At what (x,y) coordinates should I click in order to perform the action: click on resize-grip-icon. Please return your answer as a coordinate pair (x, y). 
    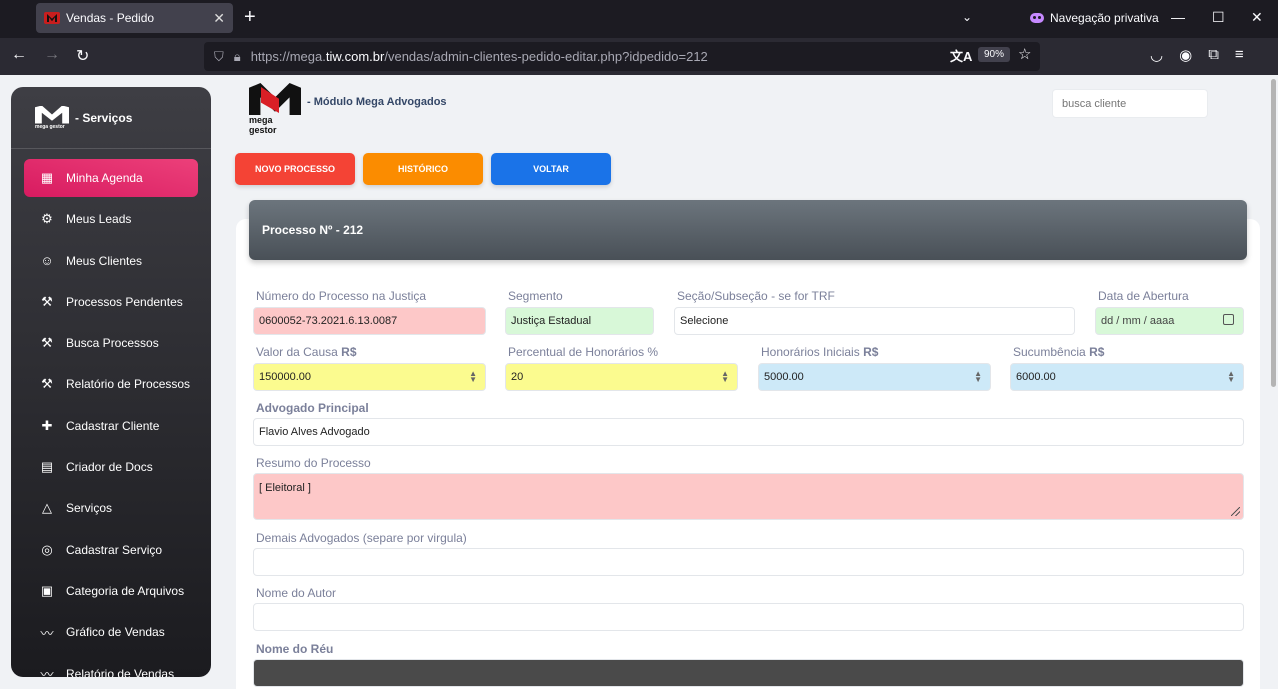
    Looking at the image, I should click on (1235, 511).